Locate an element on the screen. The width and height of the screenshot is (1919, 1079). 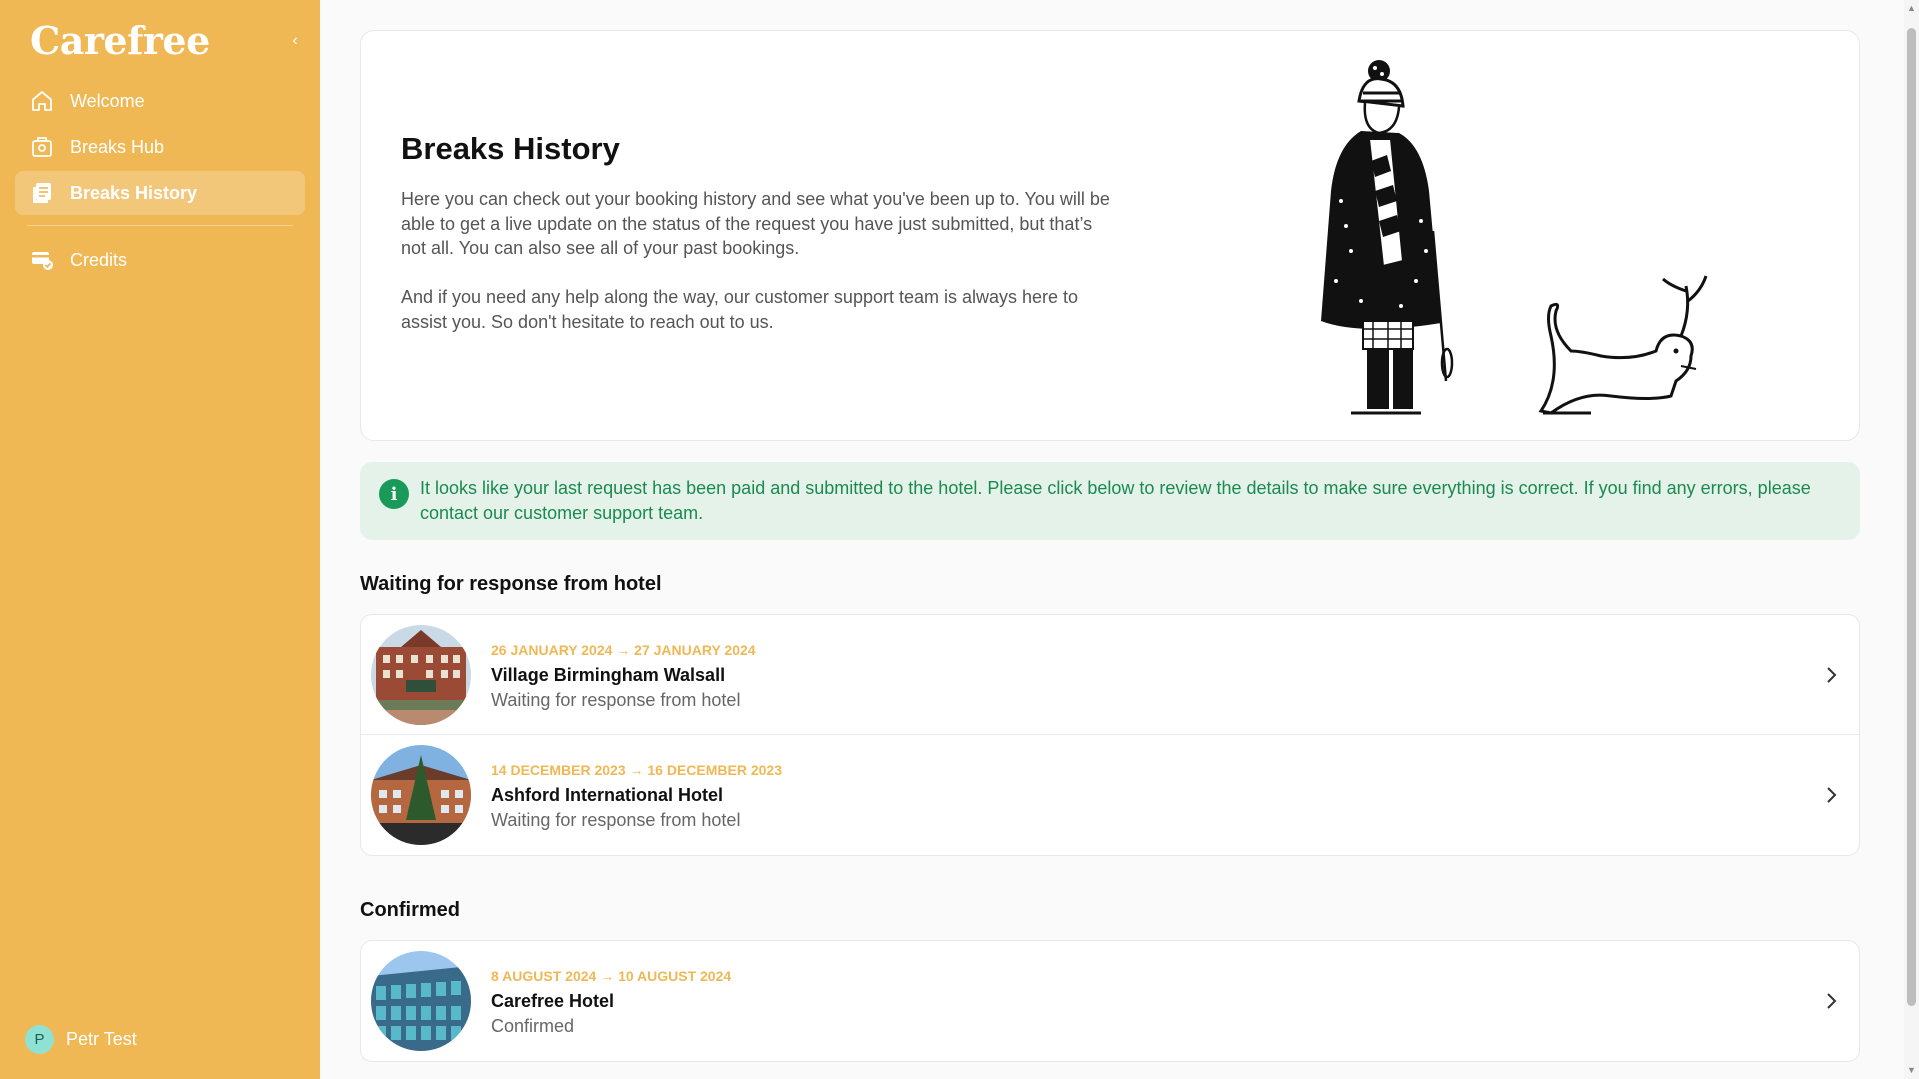
hotel-name: Village Birmingham Walsall is located at coordinates (608, 675).